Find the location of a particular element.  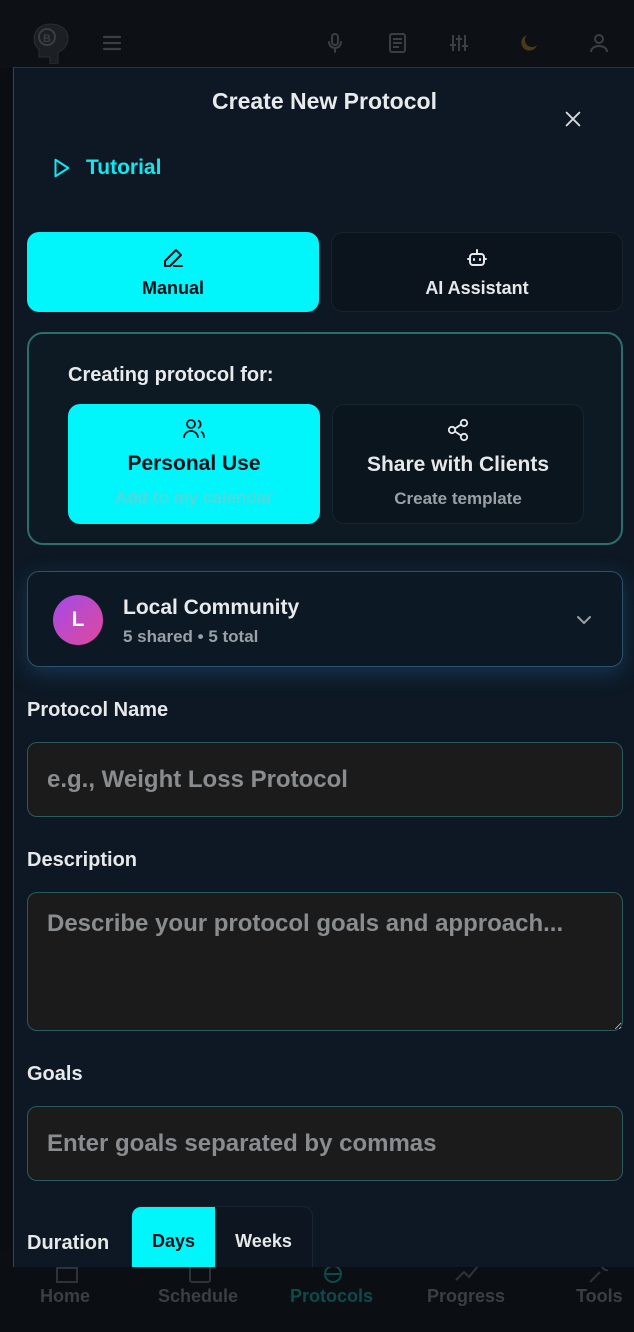

ai-assistant-mode-button: AI Assistant is located at coordinates (477, 272).